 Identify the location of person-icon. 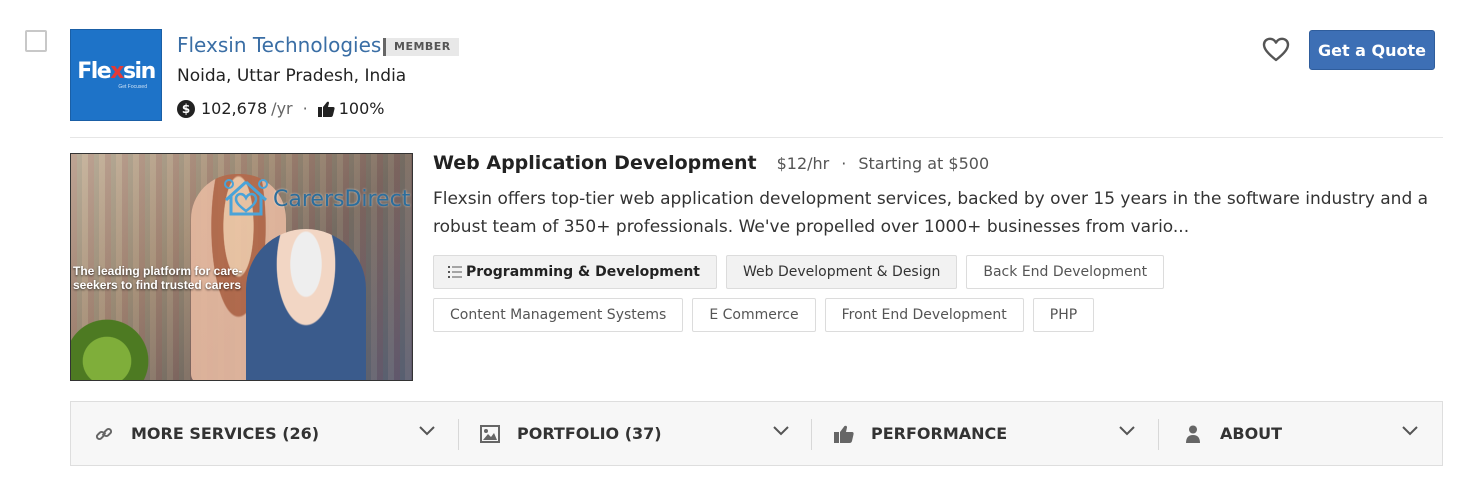
(1193, 434).